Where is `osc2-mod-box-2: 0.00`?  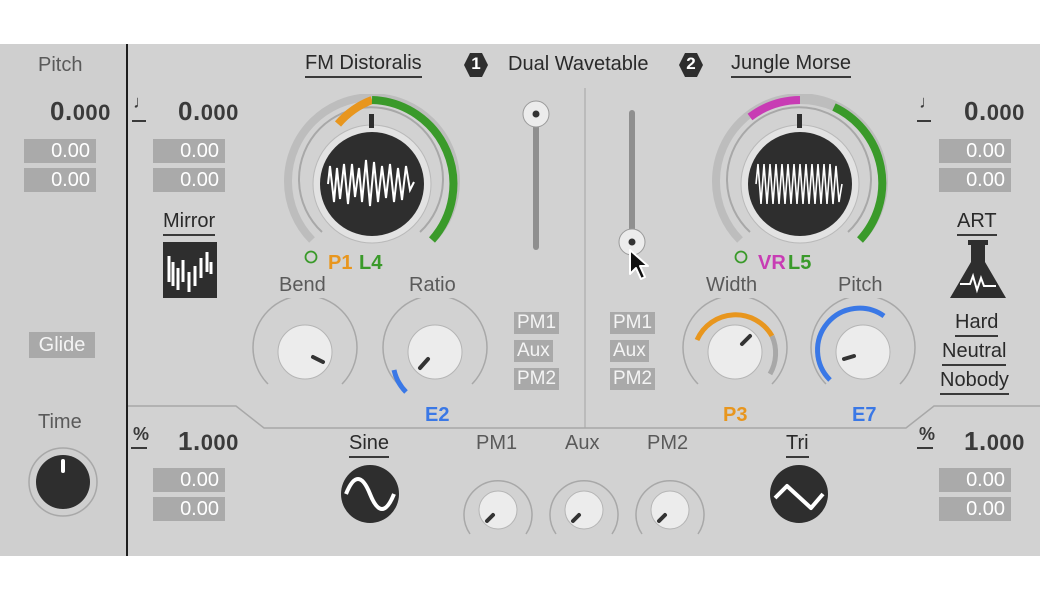
osc2-mod-box-2: 0.00 is located at coordinates (975, 180).